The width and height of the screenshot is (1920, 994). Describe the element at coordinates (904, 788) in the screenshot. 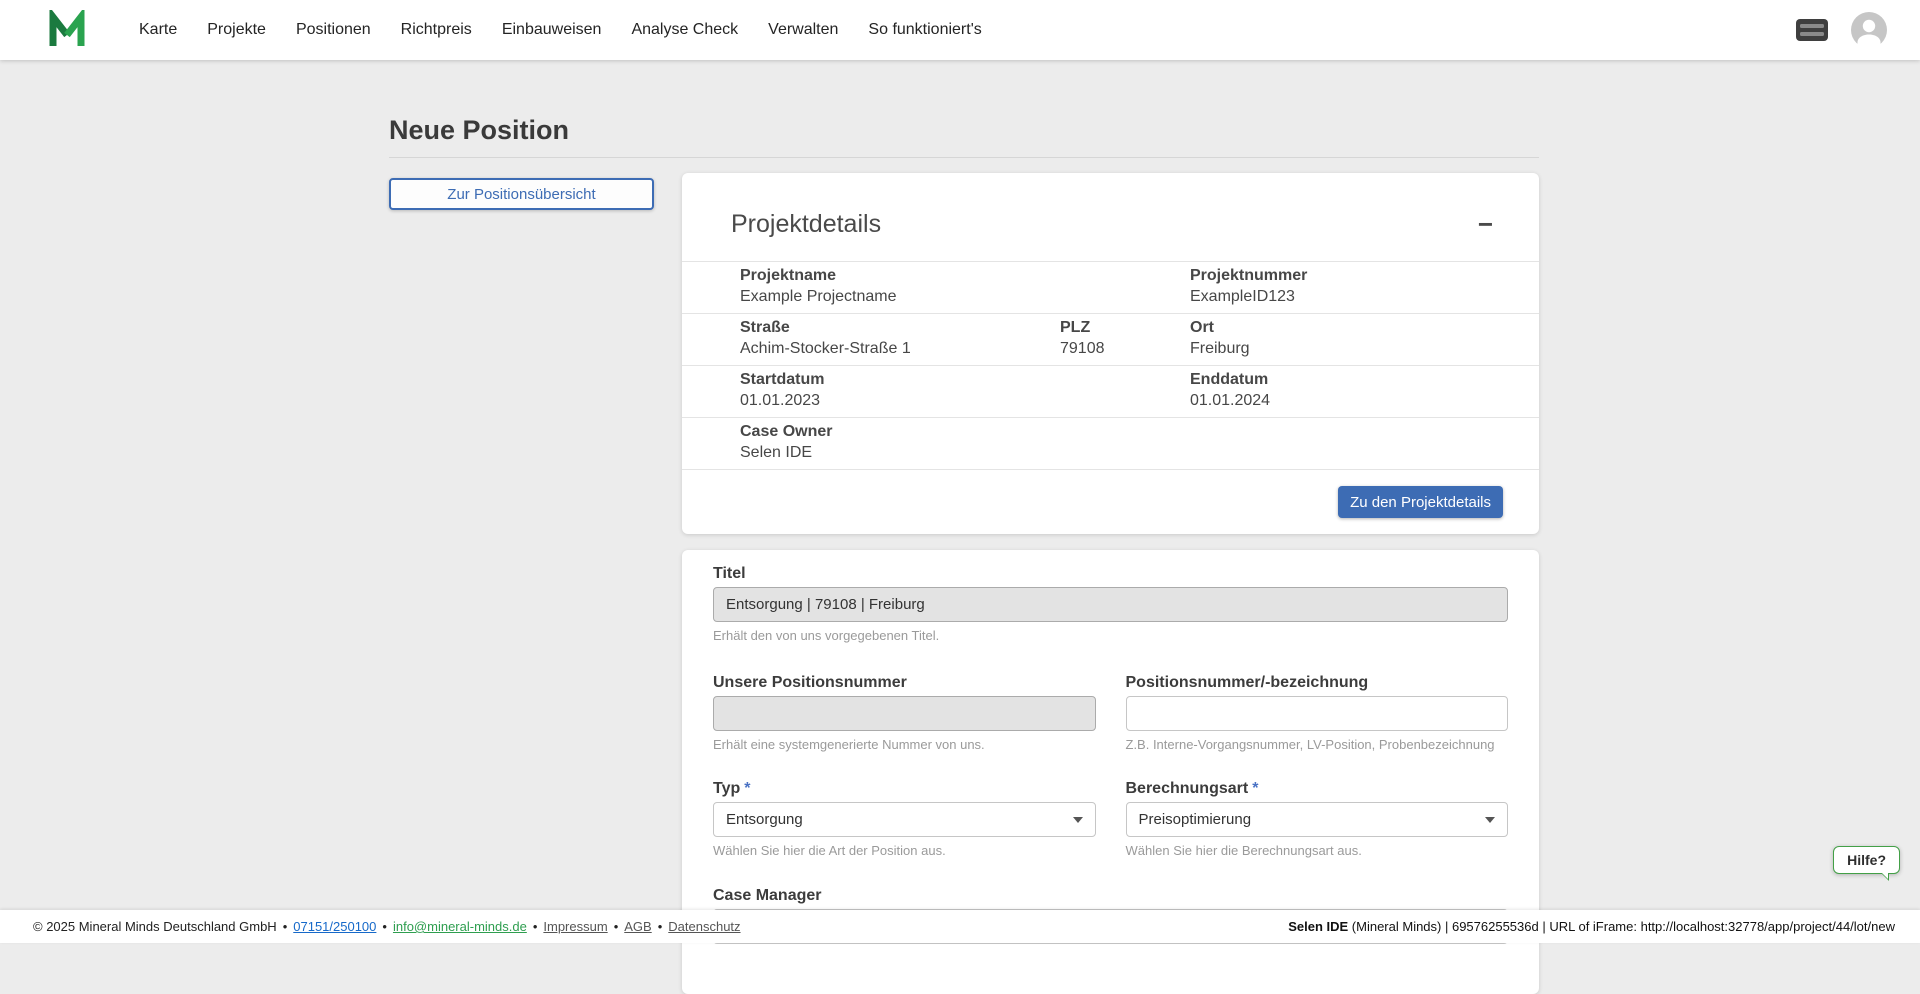

I see `typ-label: Typ *` at that location.